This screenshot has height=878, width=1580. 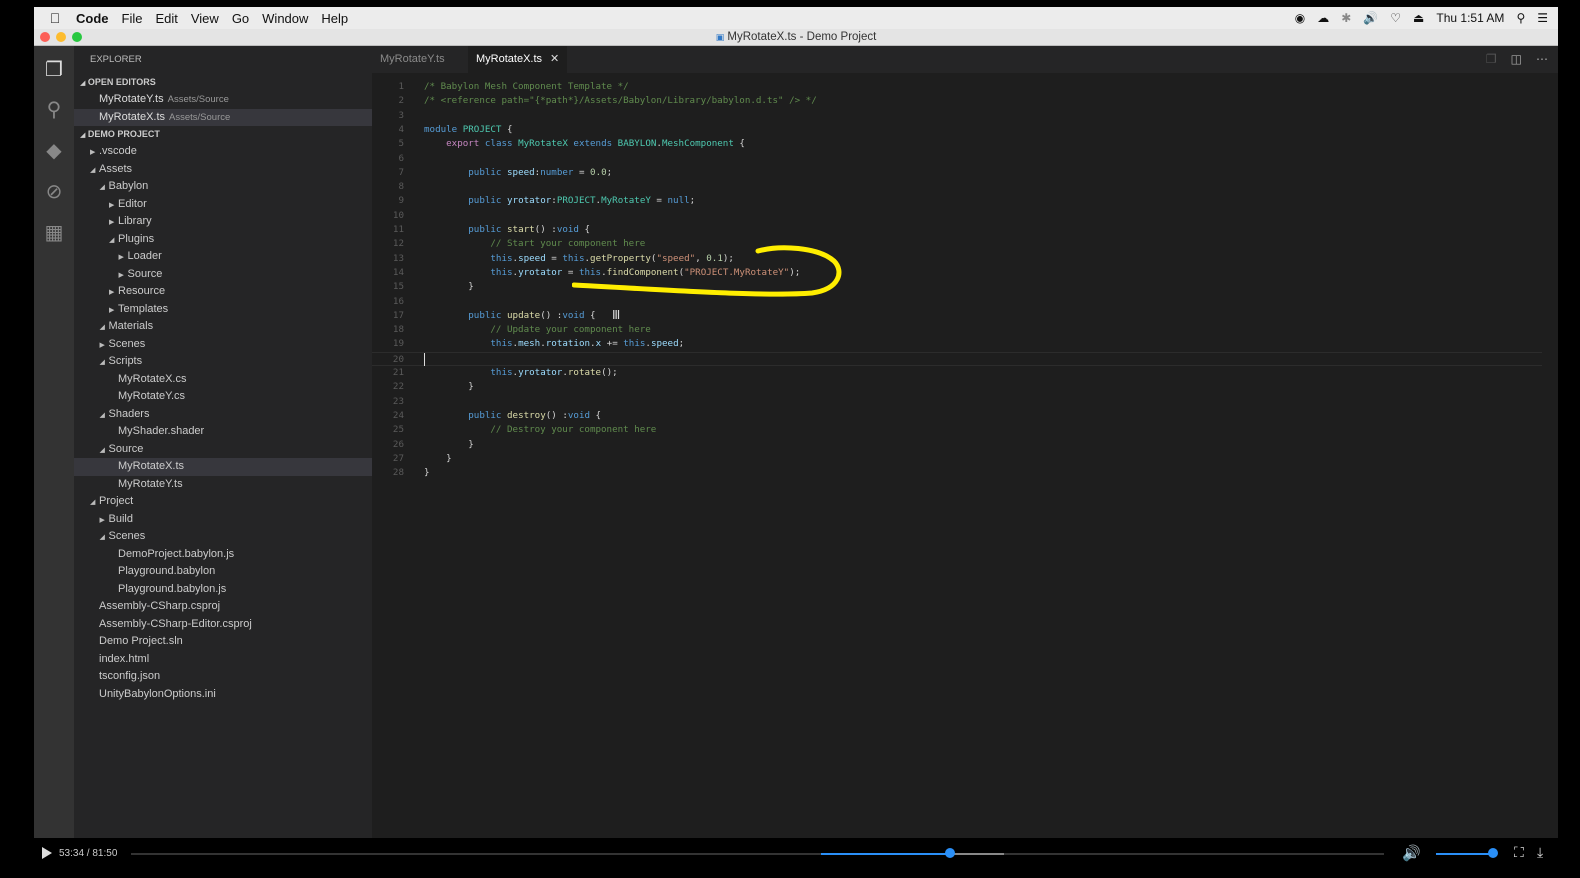 What do you see at coordinates (223, 152) in the screenshot?
I see `tree-folder-item: ▶ .vscode` at bounding box center [223, 152].